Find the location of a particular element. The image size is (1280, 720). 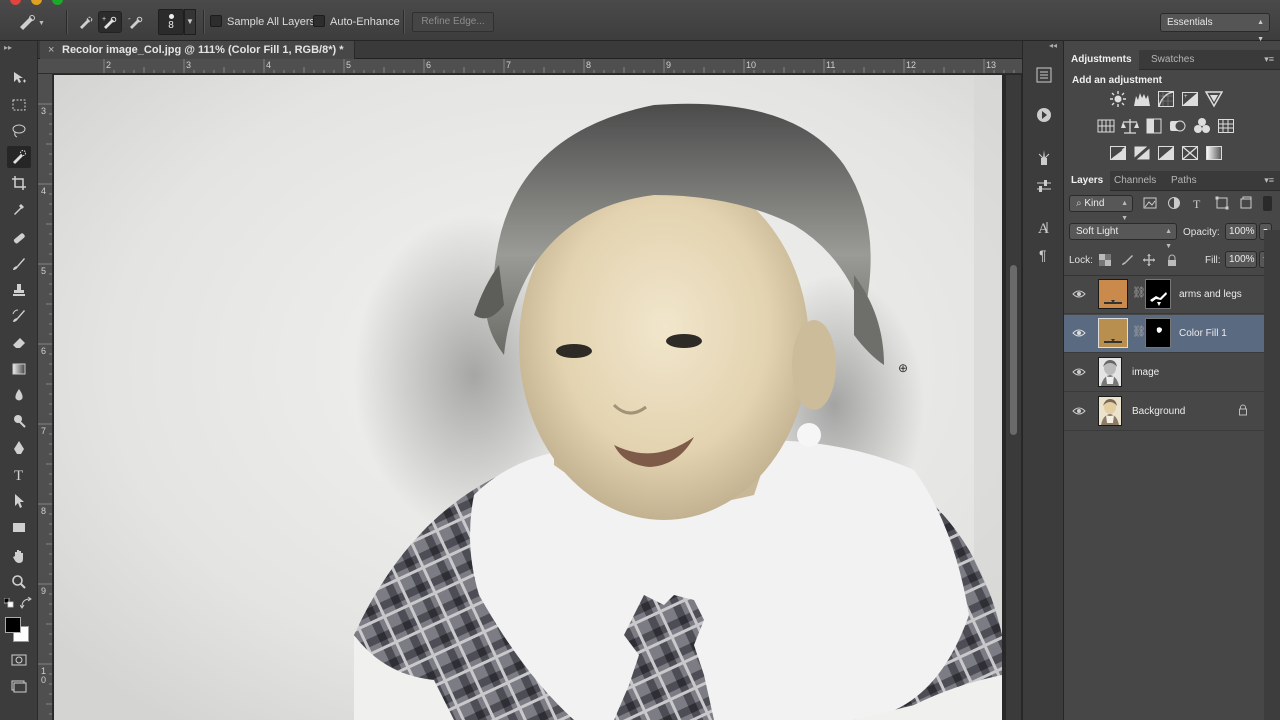

default-colors-icon is located at coordinates (8, 604).